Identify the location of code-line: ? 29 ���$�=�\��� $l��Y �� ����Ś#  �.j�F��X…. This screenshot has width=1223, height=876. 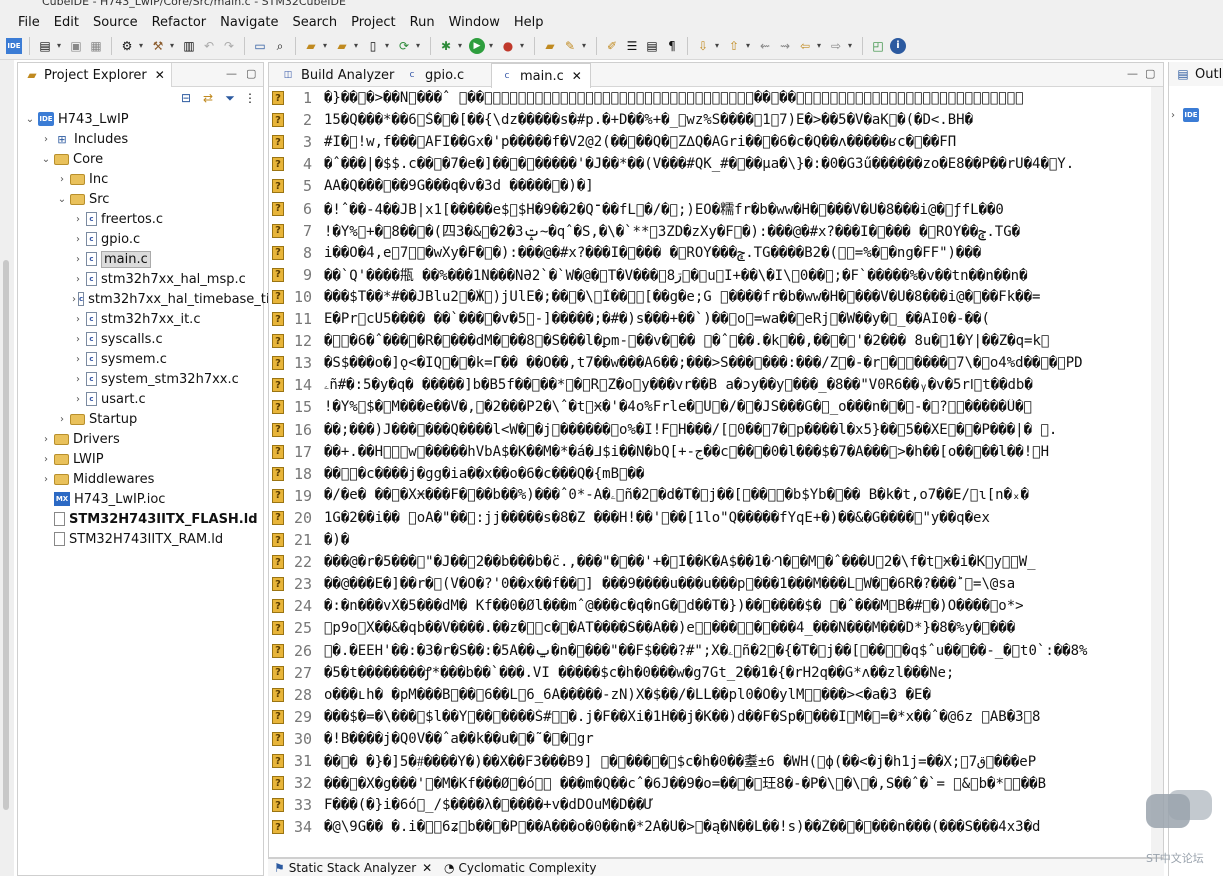
(716, 717).